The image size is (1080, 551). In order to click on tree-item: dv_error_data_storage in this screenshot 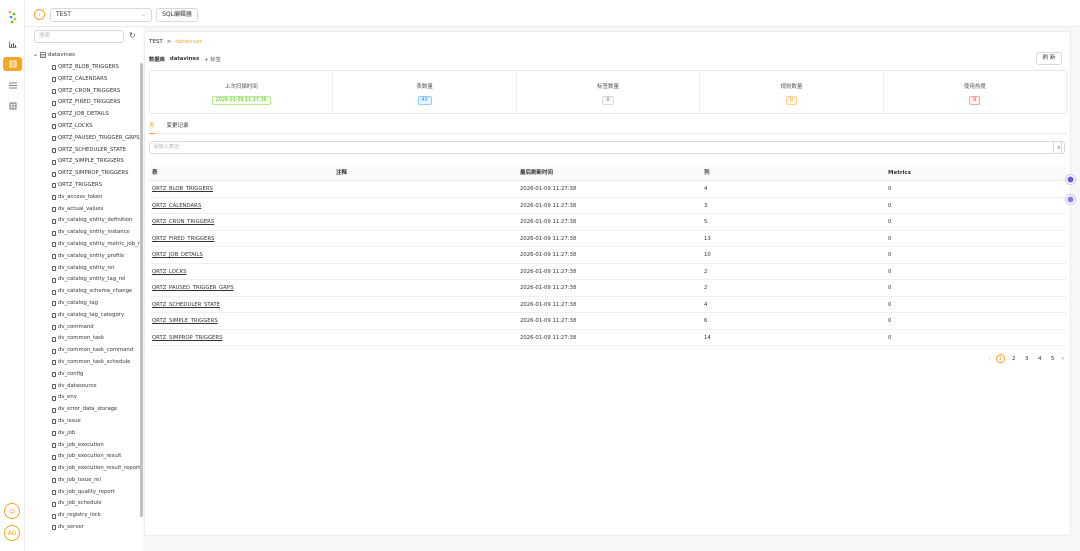, I will do `click(97, 410)`.